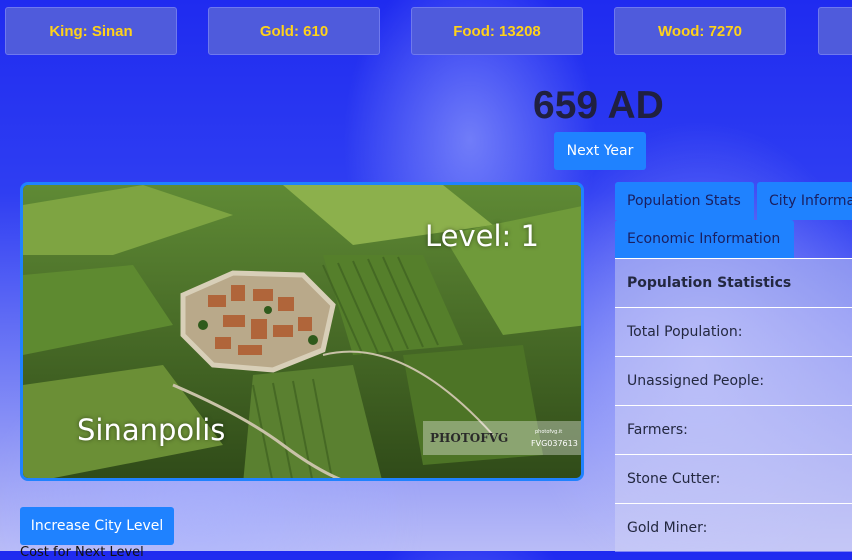 The width and height of the screenshot is (852, 560). What do you see at coordinates (733, 380) in the screenshot?
I see `table-row: Unassigned People:` at bounding box center [733, 380].